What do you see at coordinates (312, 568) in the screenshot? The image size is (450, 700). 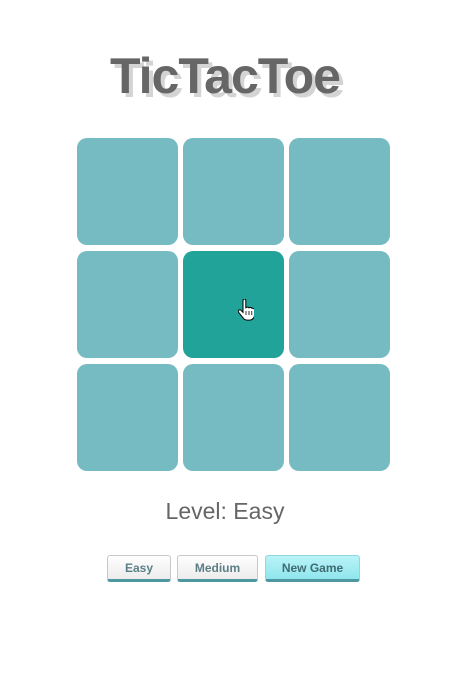 I see `new-game-button: New Game` at bounding box center [312, 568].